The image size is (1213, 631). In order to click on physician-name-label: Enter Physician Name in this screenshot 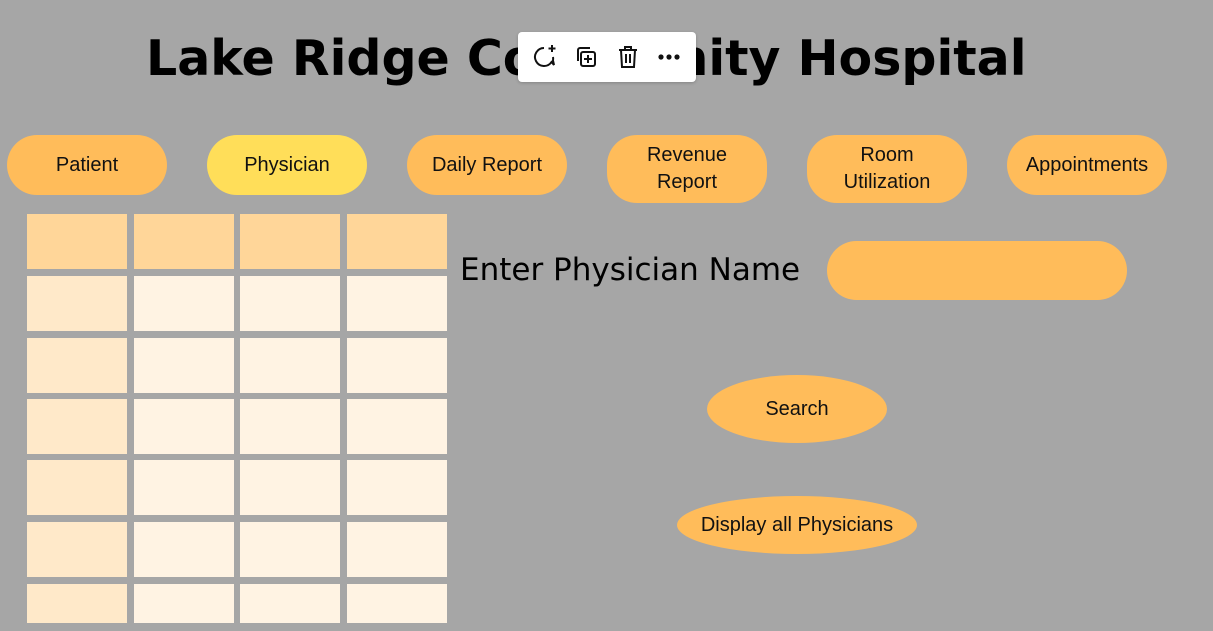, I will do `click(630, 270)`.